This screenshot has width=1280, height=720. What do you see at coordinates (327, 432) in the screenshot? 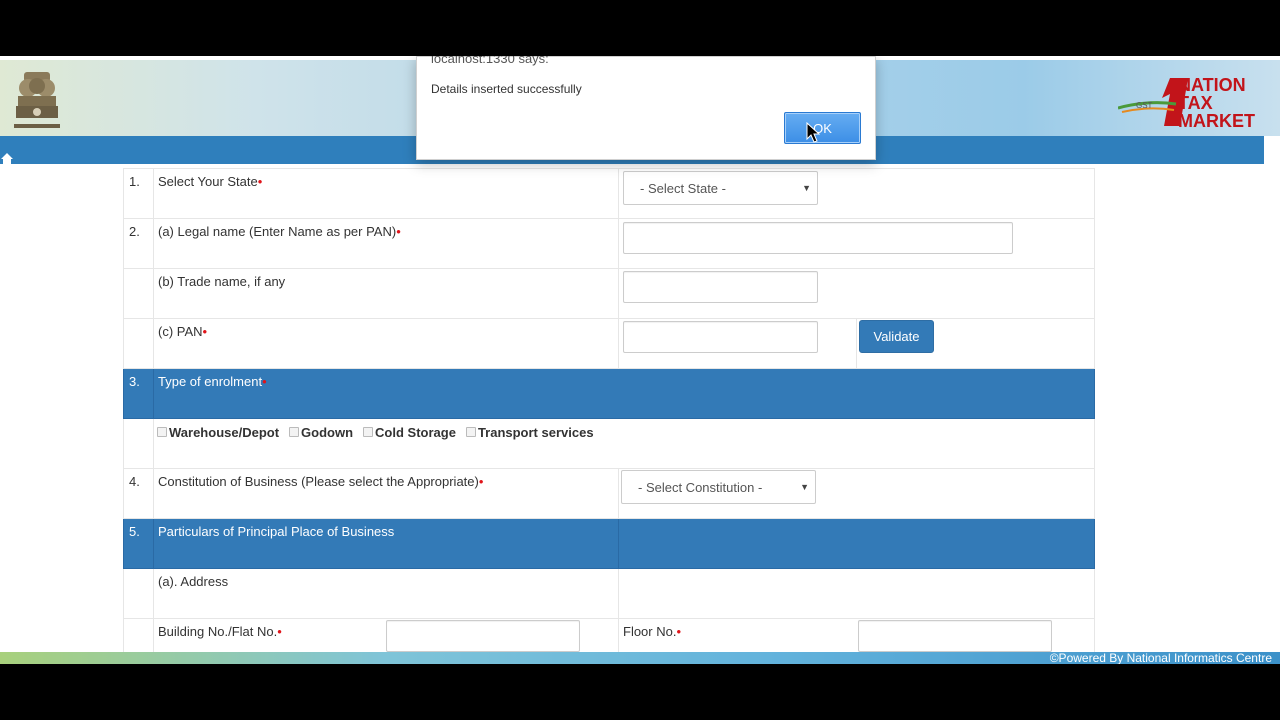
I see `option-label: Godown` at bounding box center [327, 432].